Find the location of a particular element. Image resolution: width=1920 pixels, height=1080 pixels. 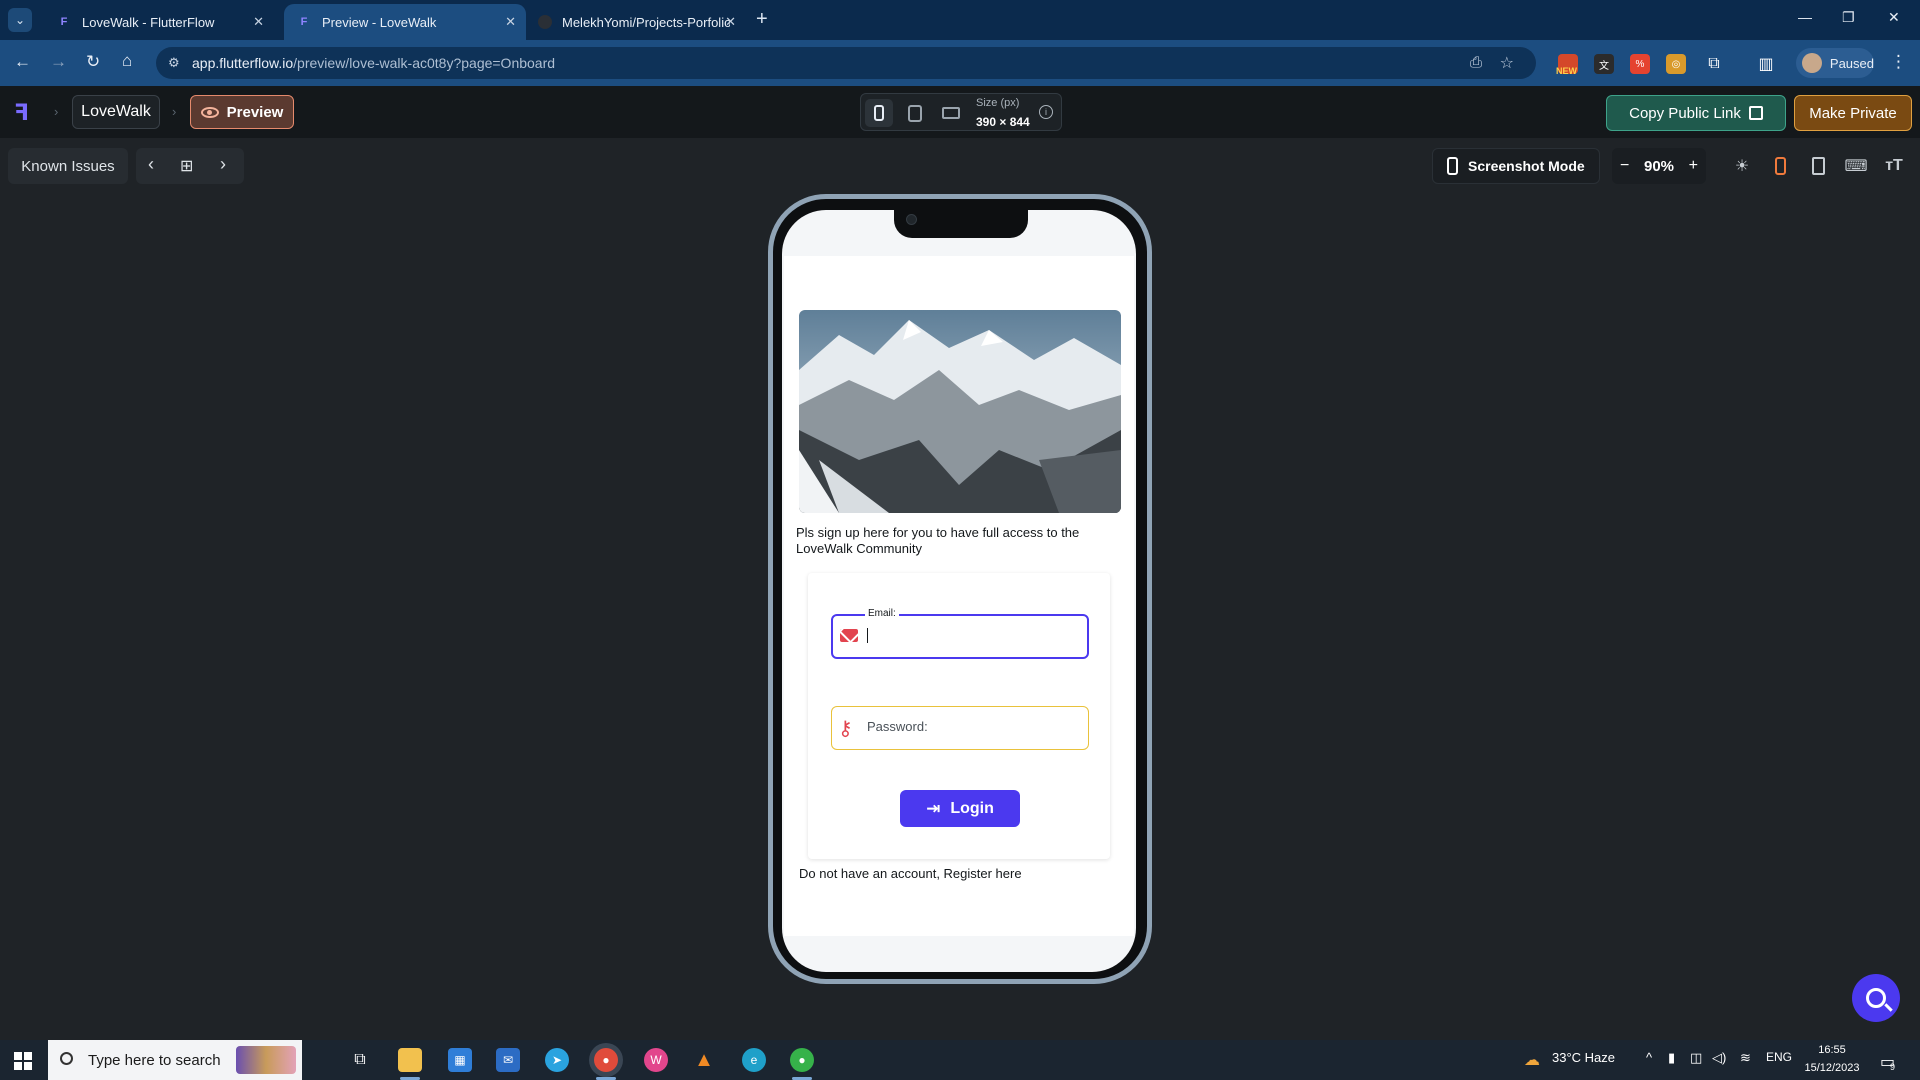

light-mode-icon: ☀ is located at coordinates (1742, 166).